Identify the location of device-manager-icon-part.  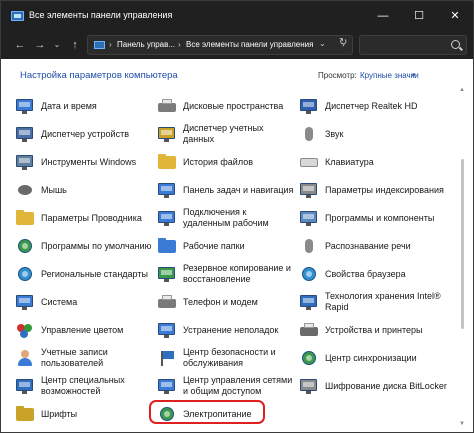
(24, 132).